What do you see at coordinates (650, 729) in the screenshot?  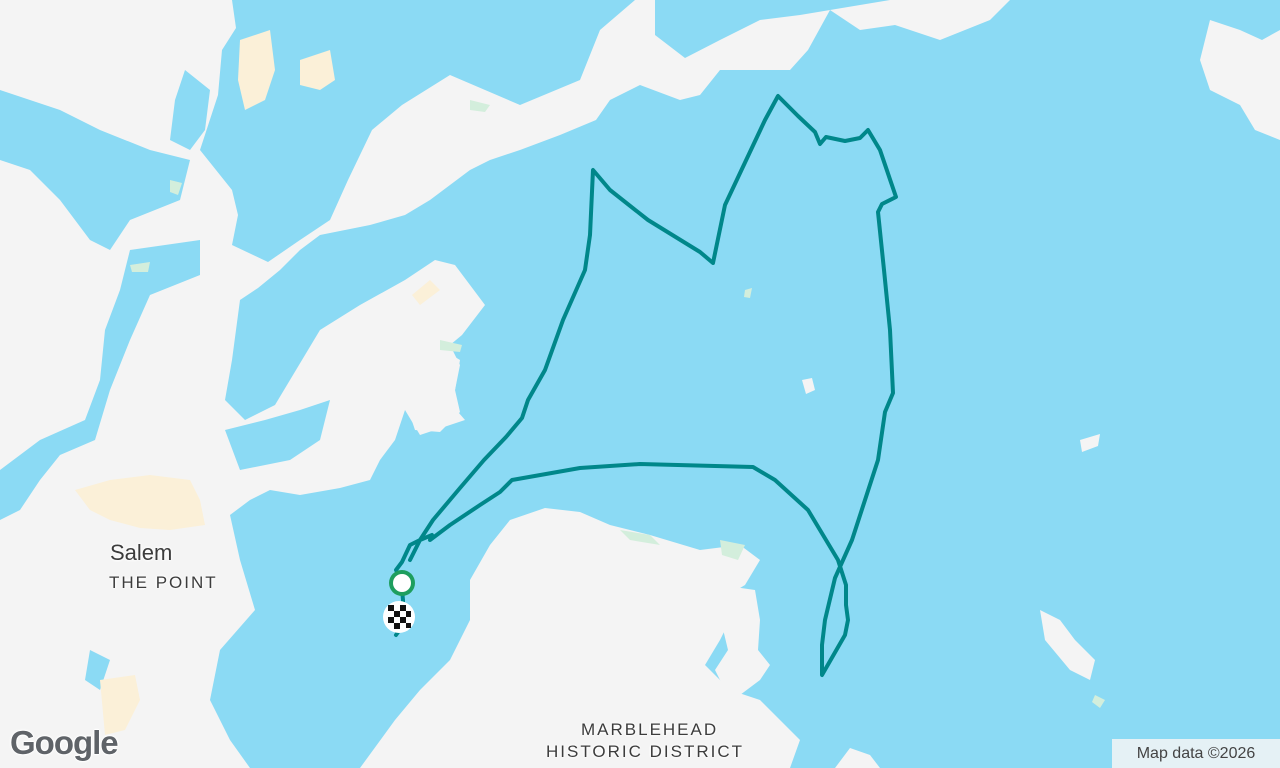 I see `district-label-marblehead: MARBLEHEAD` at bounding box center [650, 729].